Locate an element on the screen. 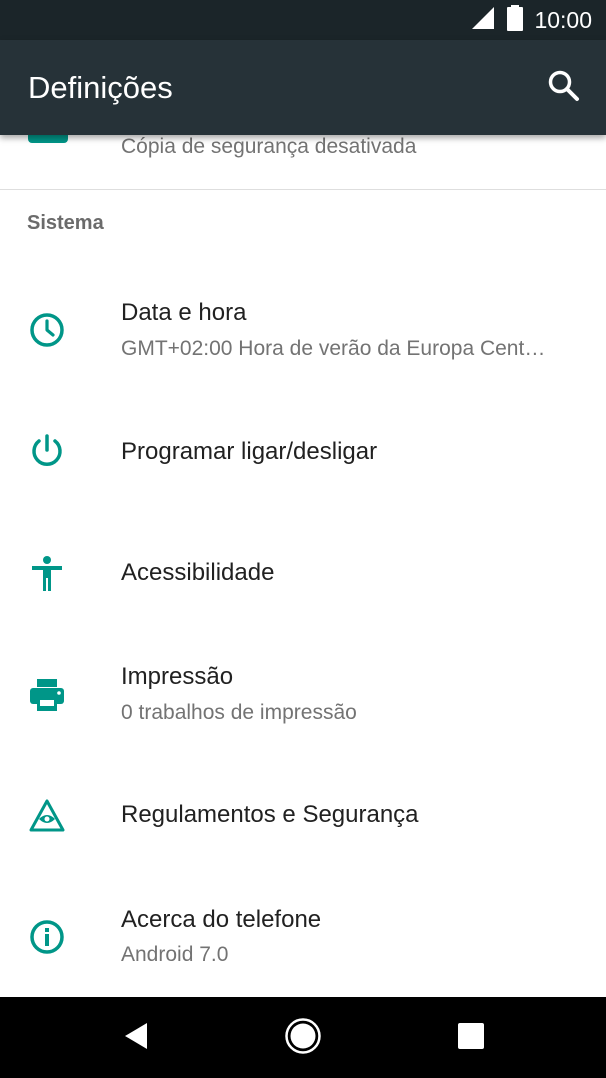 Image resolution: width=606 pixels, height=1078 pixels. item-title: Acessibilidade is located at coordinates (198, 572).